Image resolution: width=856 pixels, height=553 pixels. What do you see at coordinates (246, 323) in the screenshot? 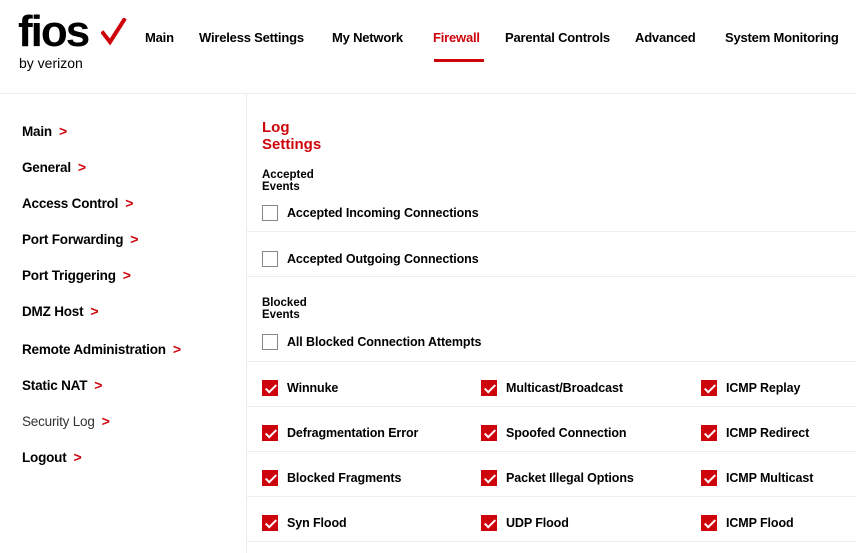
I see `sidebar-divider` at bounding box center [246, 323].